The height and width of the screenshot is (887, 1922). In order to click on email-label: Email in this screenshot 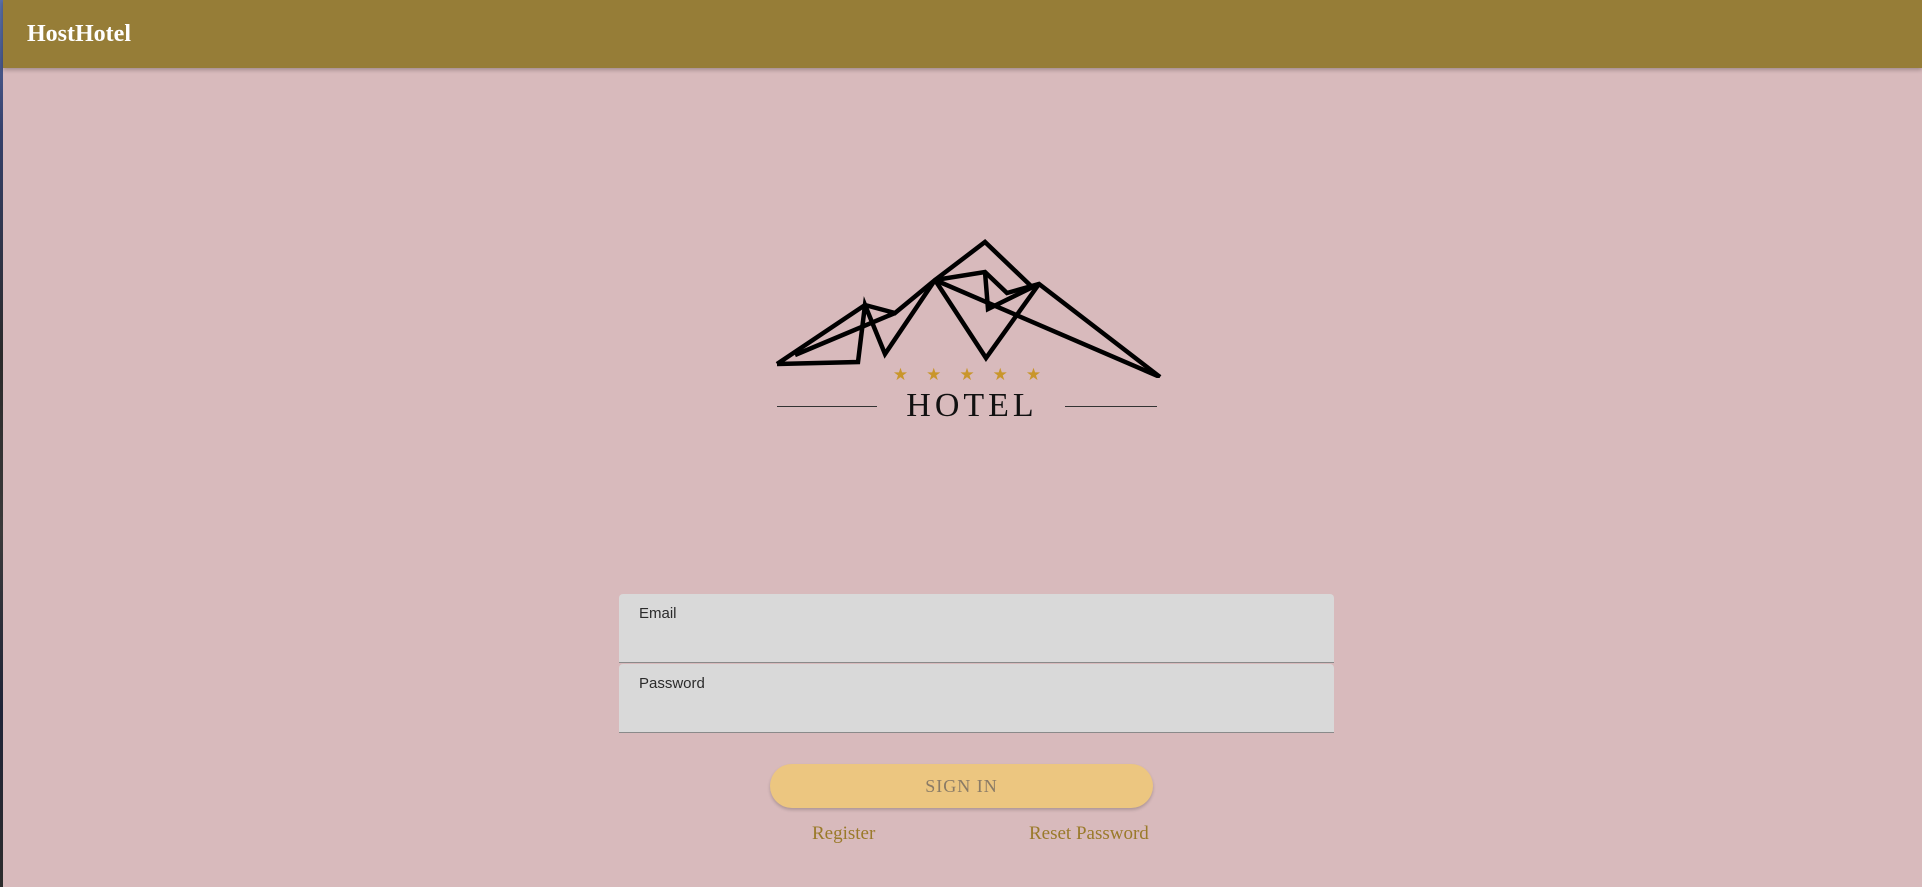, I will do `click(658, 613)`.